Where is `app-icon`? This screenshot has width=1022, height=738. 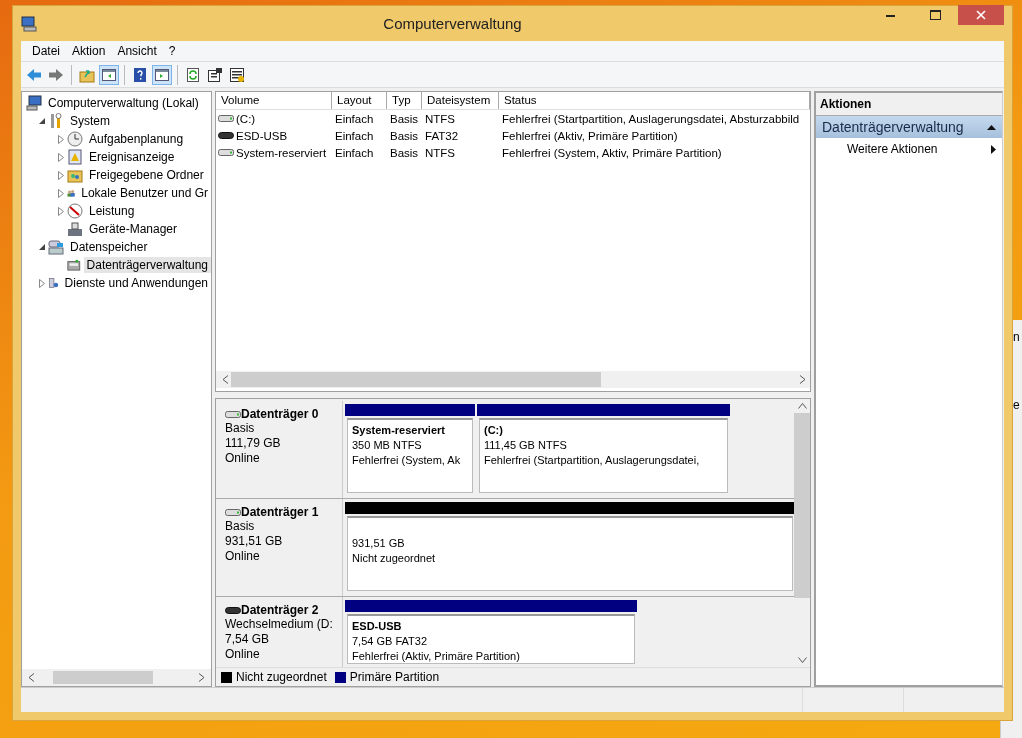 app-icon is located at coordinates (29, 23).